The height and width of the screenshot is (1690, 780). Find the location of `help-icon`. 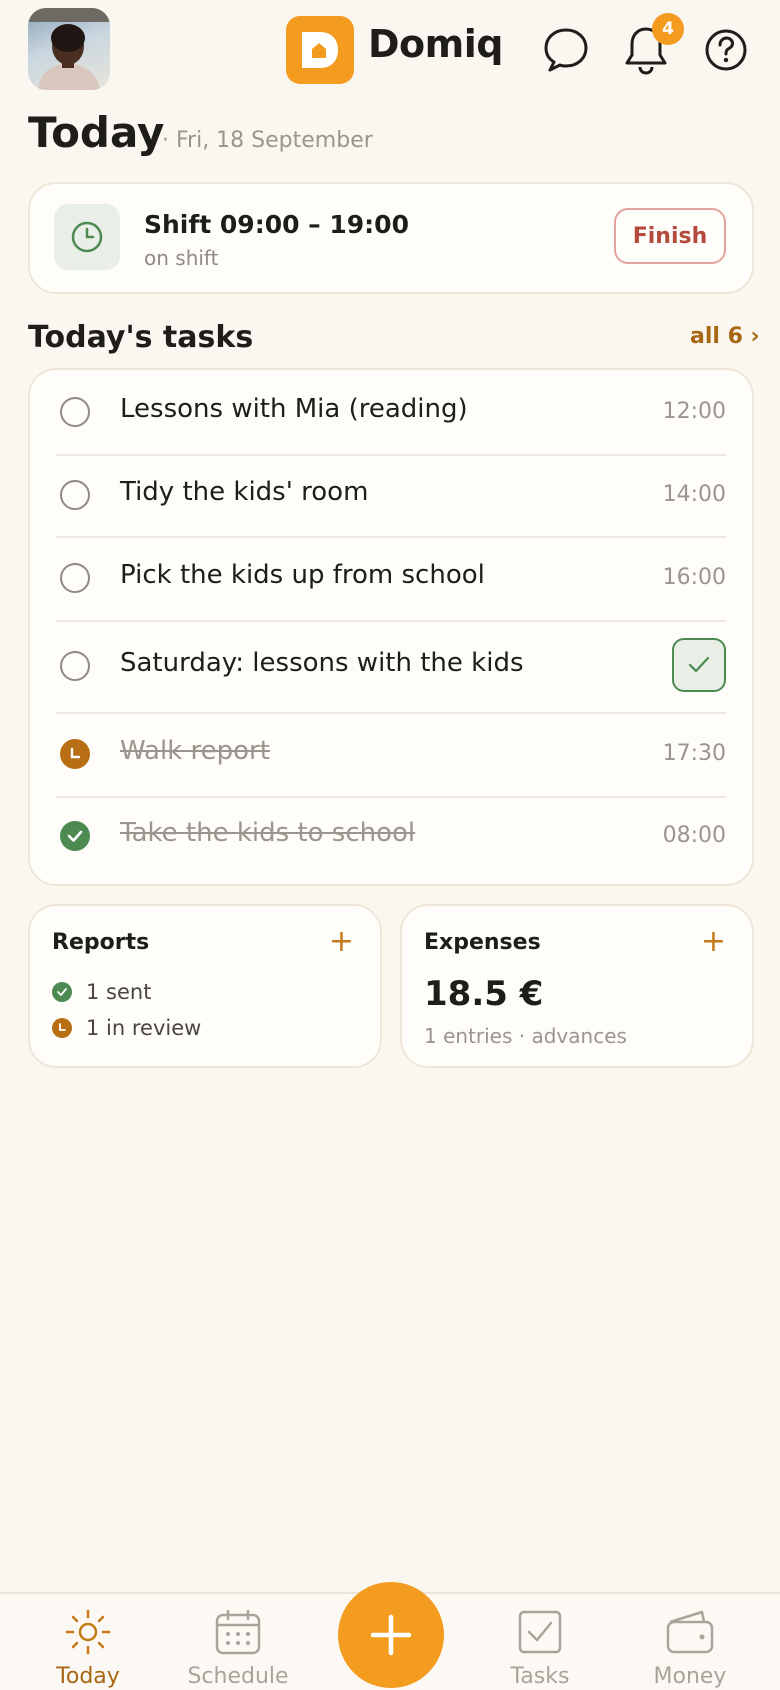

help-icon is located at coordinates (726, 50).